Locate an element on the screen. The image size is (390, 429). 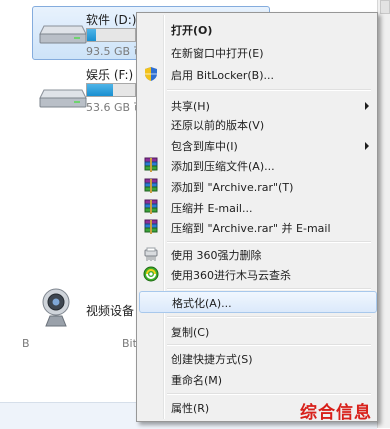
menu-item-360-force-delete: 使用 360强力删除 is located at coordinates (257, 254).